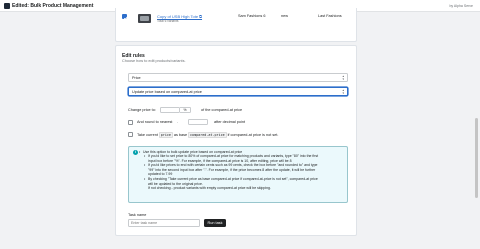 The image size is (480, 249). Describe the element at coordinates (222, 110) in the screenshot. I see `change-price-suffix: of the compared-at price` at that location.